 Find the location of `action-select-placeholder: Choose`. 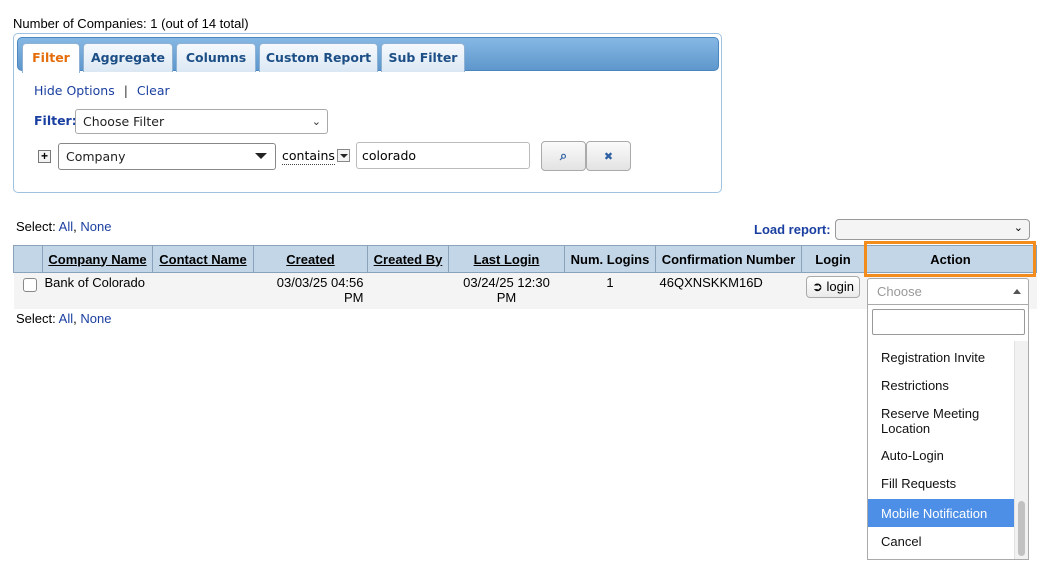

action-select-placeholder: Choose is located at coordinates (899, 291).